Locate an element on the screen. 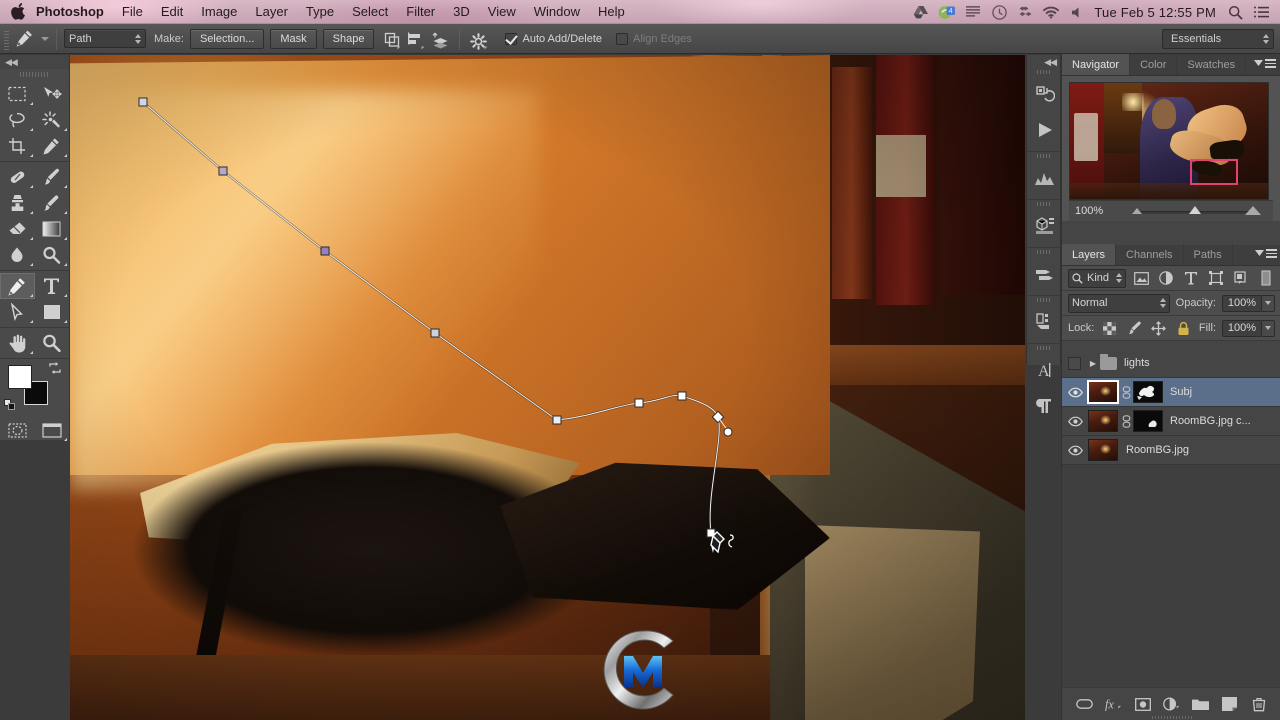  type-tool is located at coordinates (52, 286).